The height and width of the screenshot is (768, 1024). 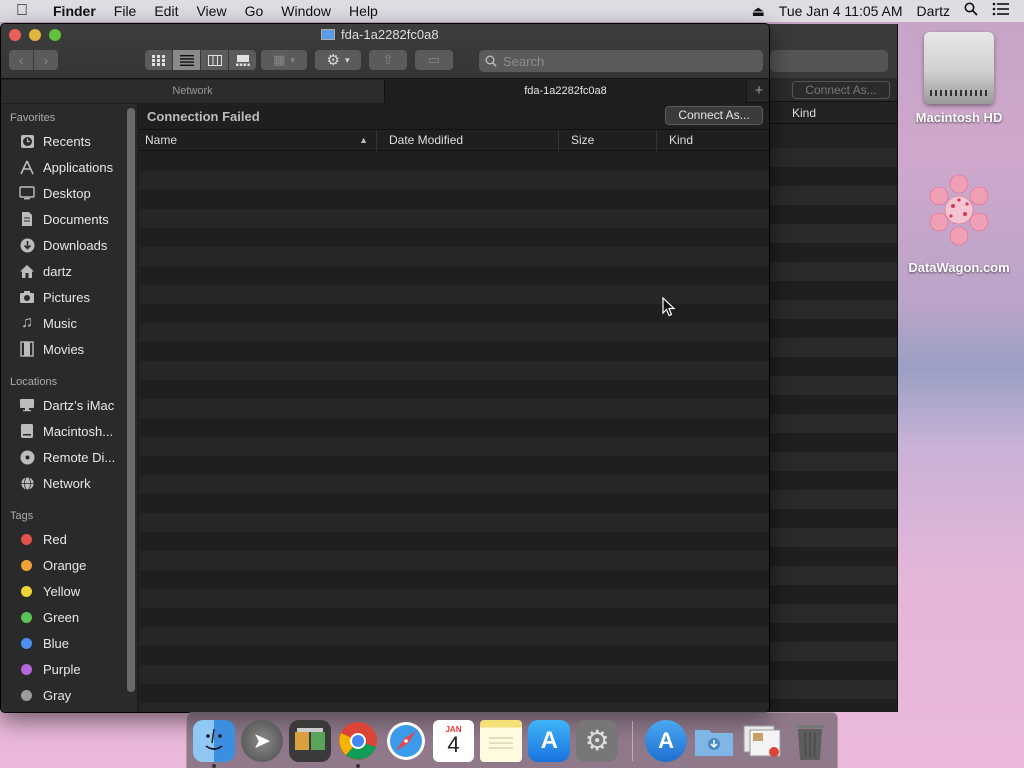 I want to click on dock-trash, so click(x=810, y=741).